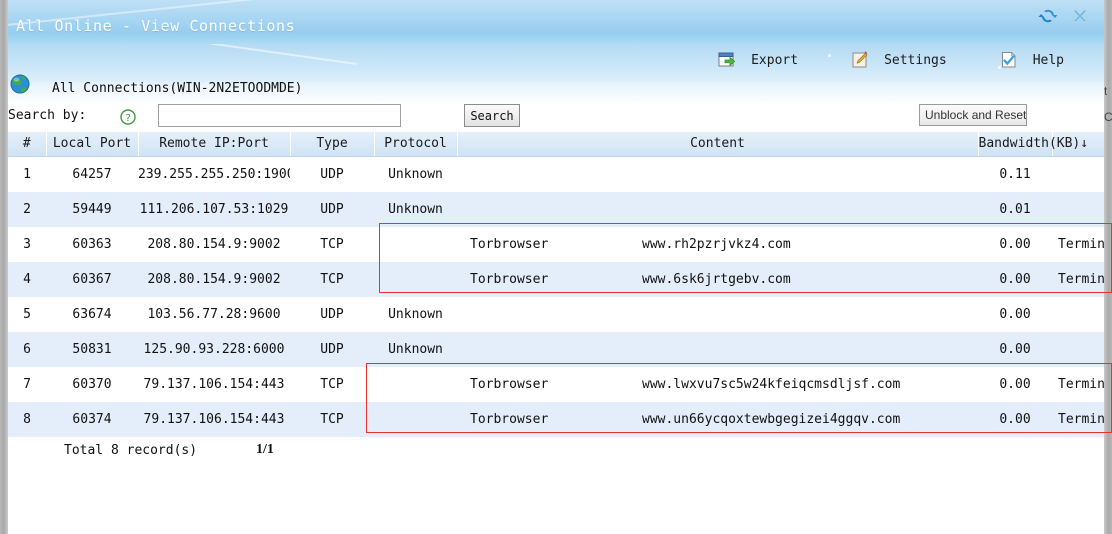 This screenshot has width=1112, height=534. Describe the element at coordinates (492, 115) in the screenshot. I see `search-button: Search` at that location.